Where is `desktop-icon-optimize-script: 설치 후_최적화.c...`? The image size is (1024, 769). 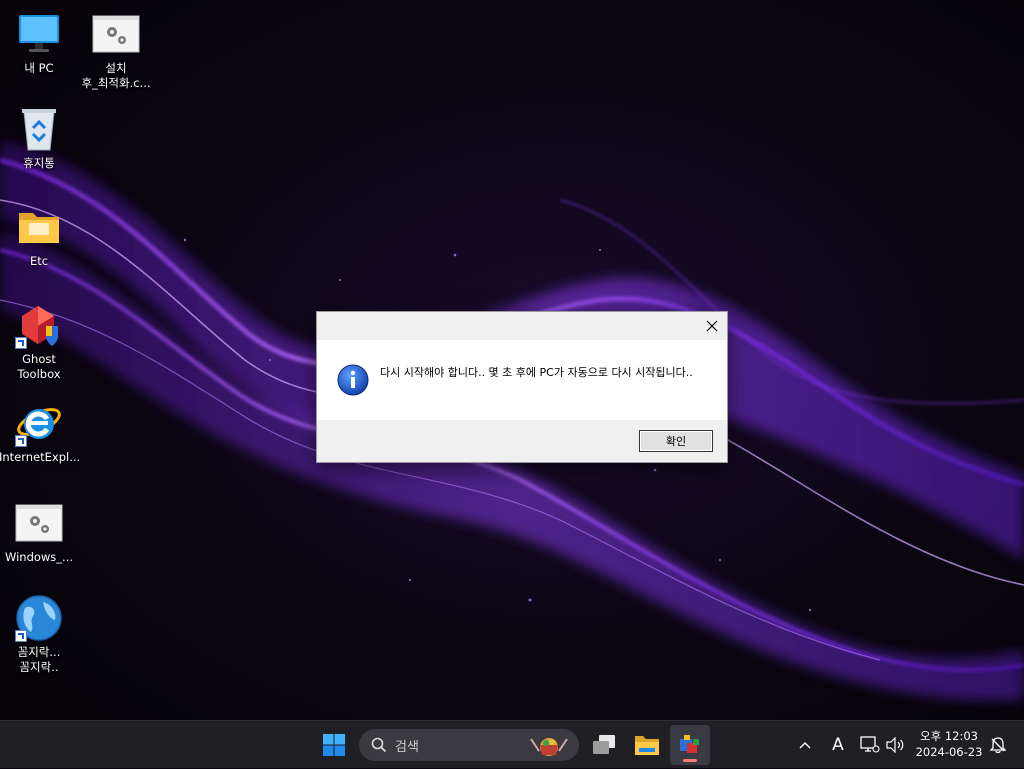 desktop-icon-optimize-script: 설치 후_최적화.c... is located at coordinates (116, 50).